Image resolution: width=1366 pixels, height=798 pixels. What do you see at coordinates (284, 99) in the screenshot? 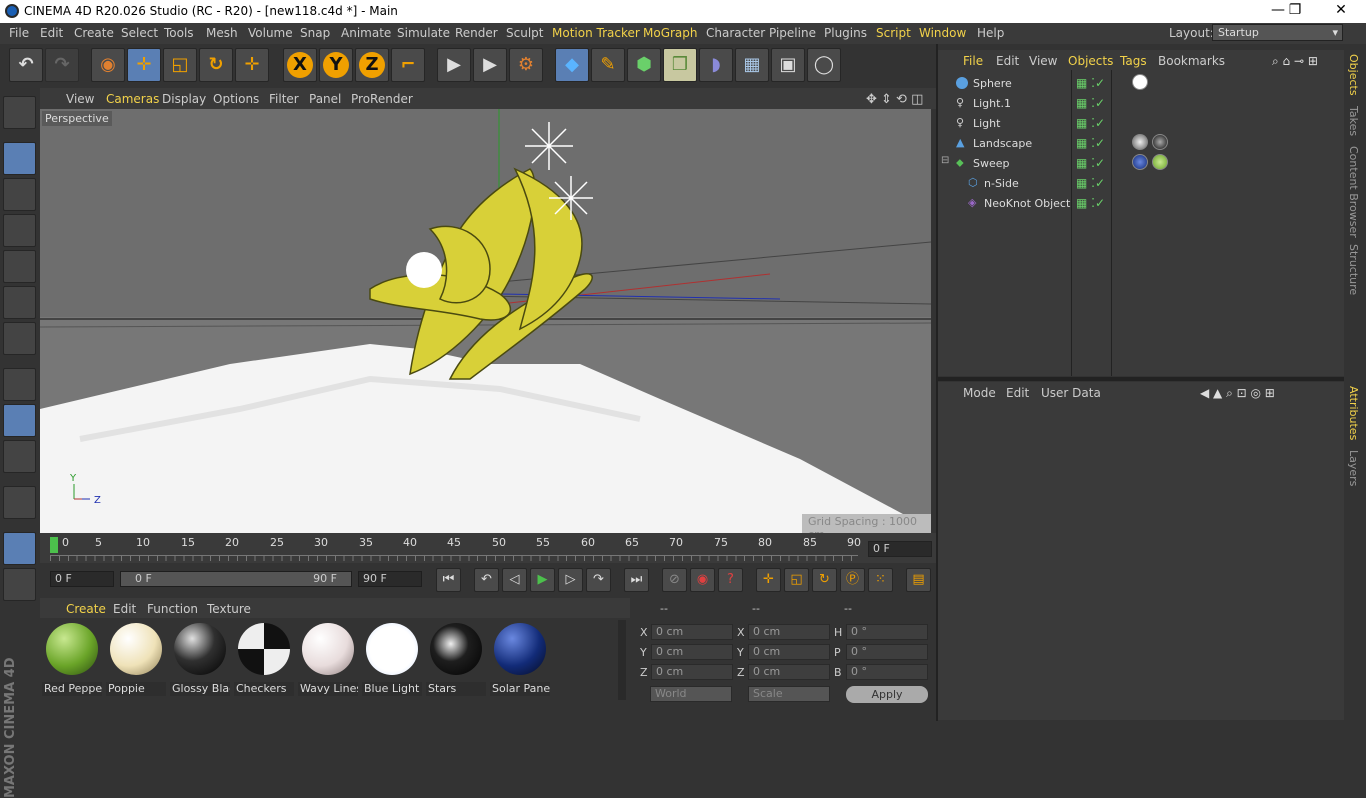
I see `viewport-menu-filter: Filter` at bounding box center [284, 99].